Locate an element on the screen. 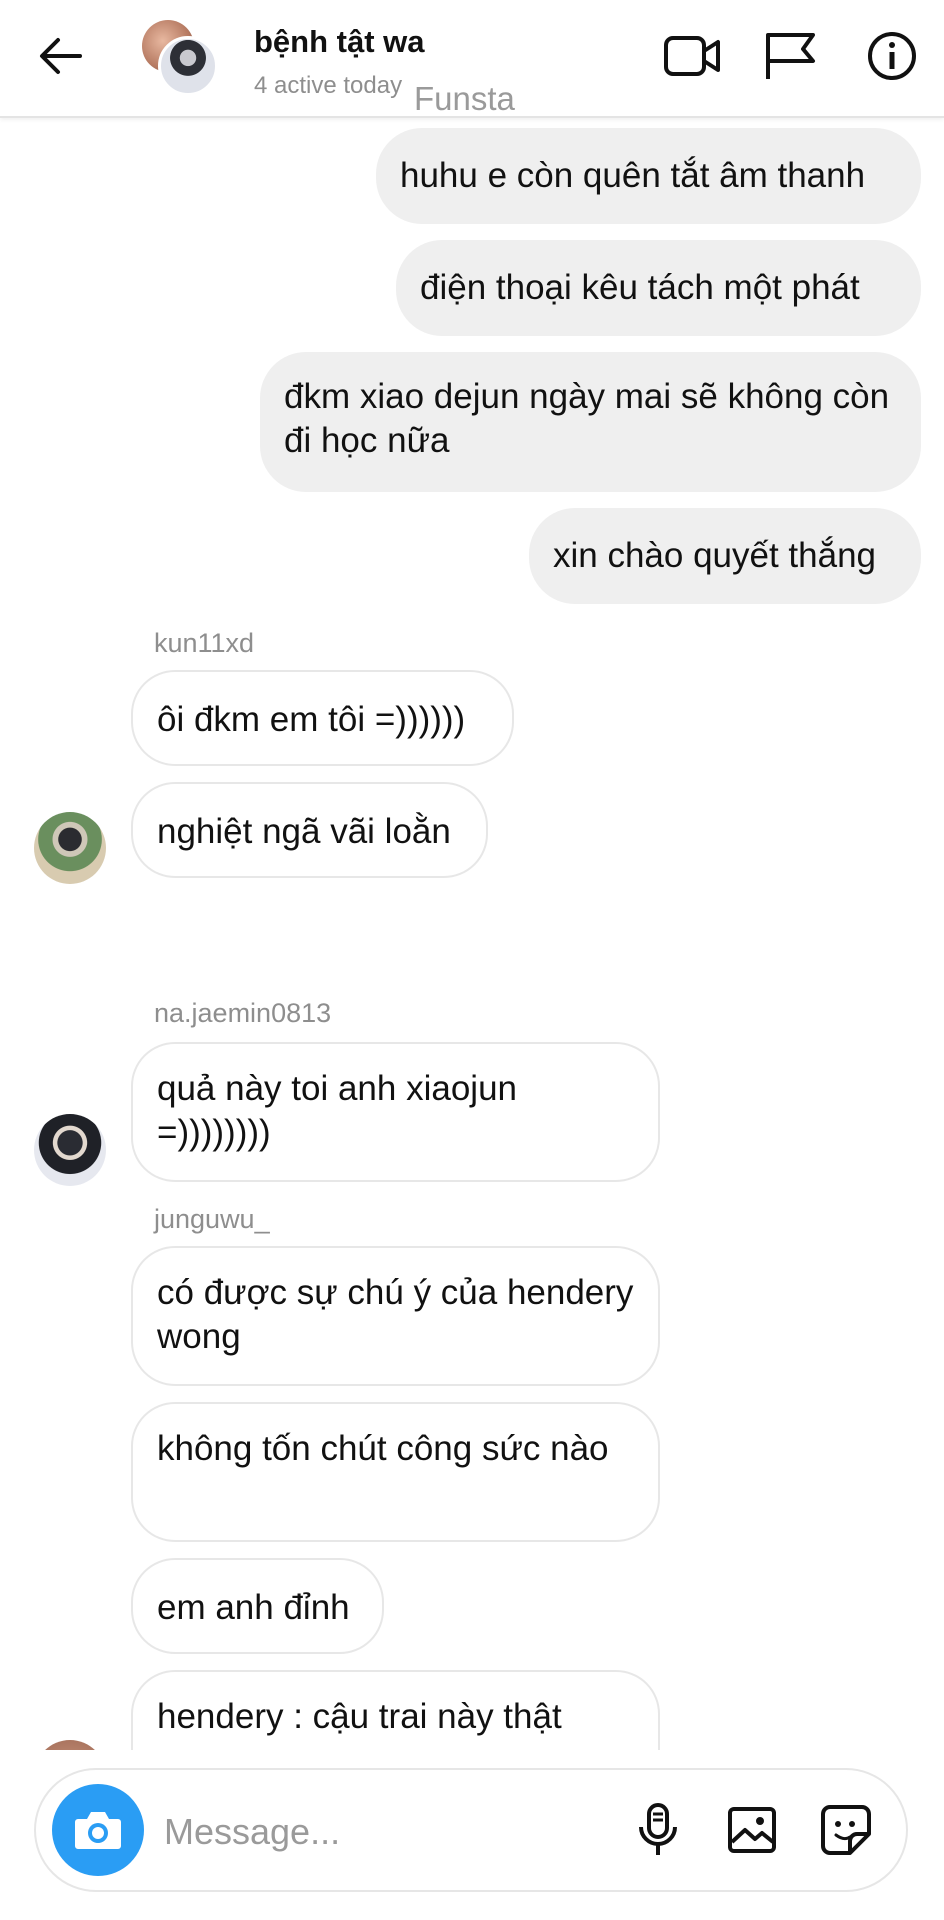 Image resolution: width=944 pixels, height=1920 pixels. camera-icon is located at coordinates (98, 1830).